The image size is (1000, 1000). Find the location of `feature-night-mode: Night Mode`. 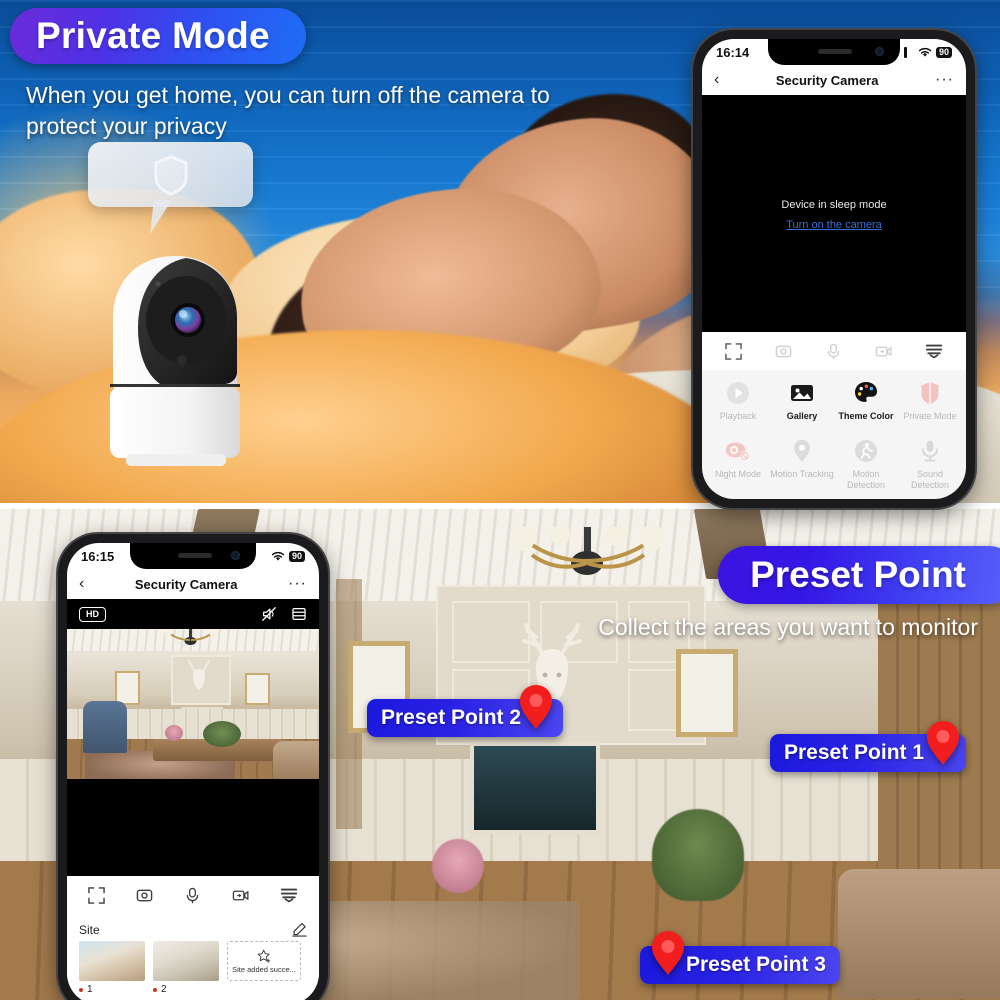

feature-night-mode: Night Mode is located at coordinates (738, 464).